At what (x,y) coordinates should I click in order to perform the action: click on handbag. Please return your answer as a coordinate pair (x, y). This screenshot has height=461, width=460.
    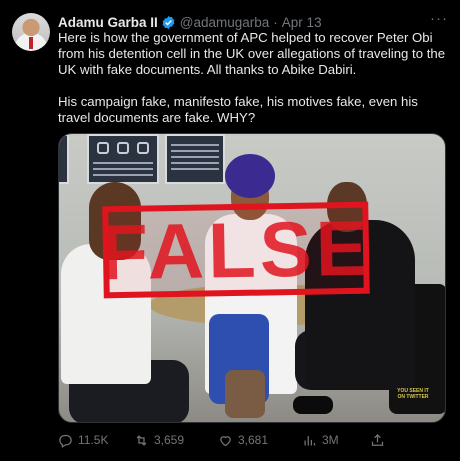
    Looking at the image, I should click on (245, 394).